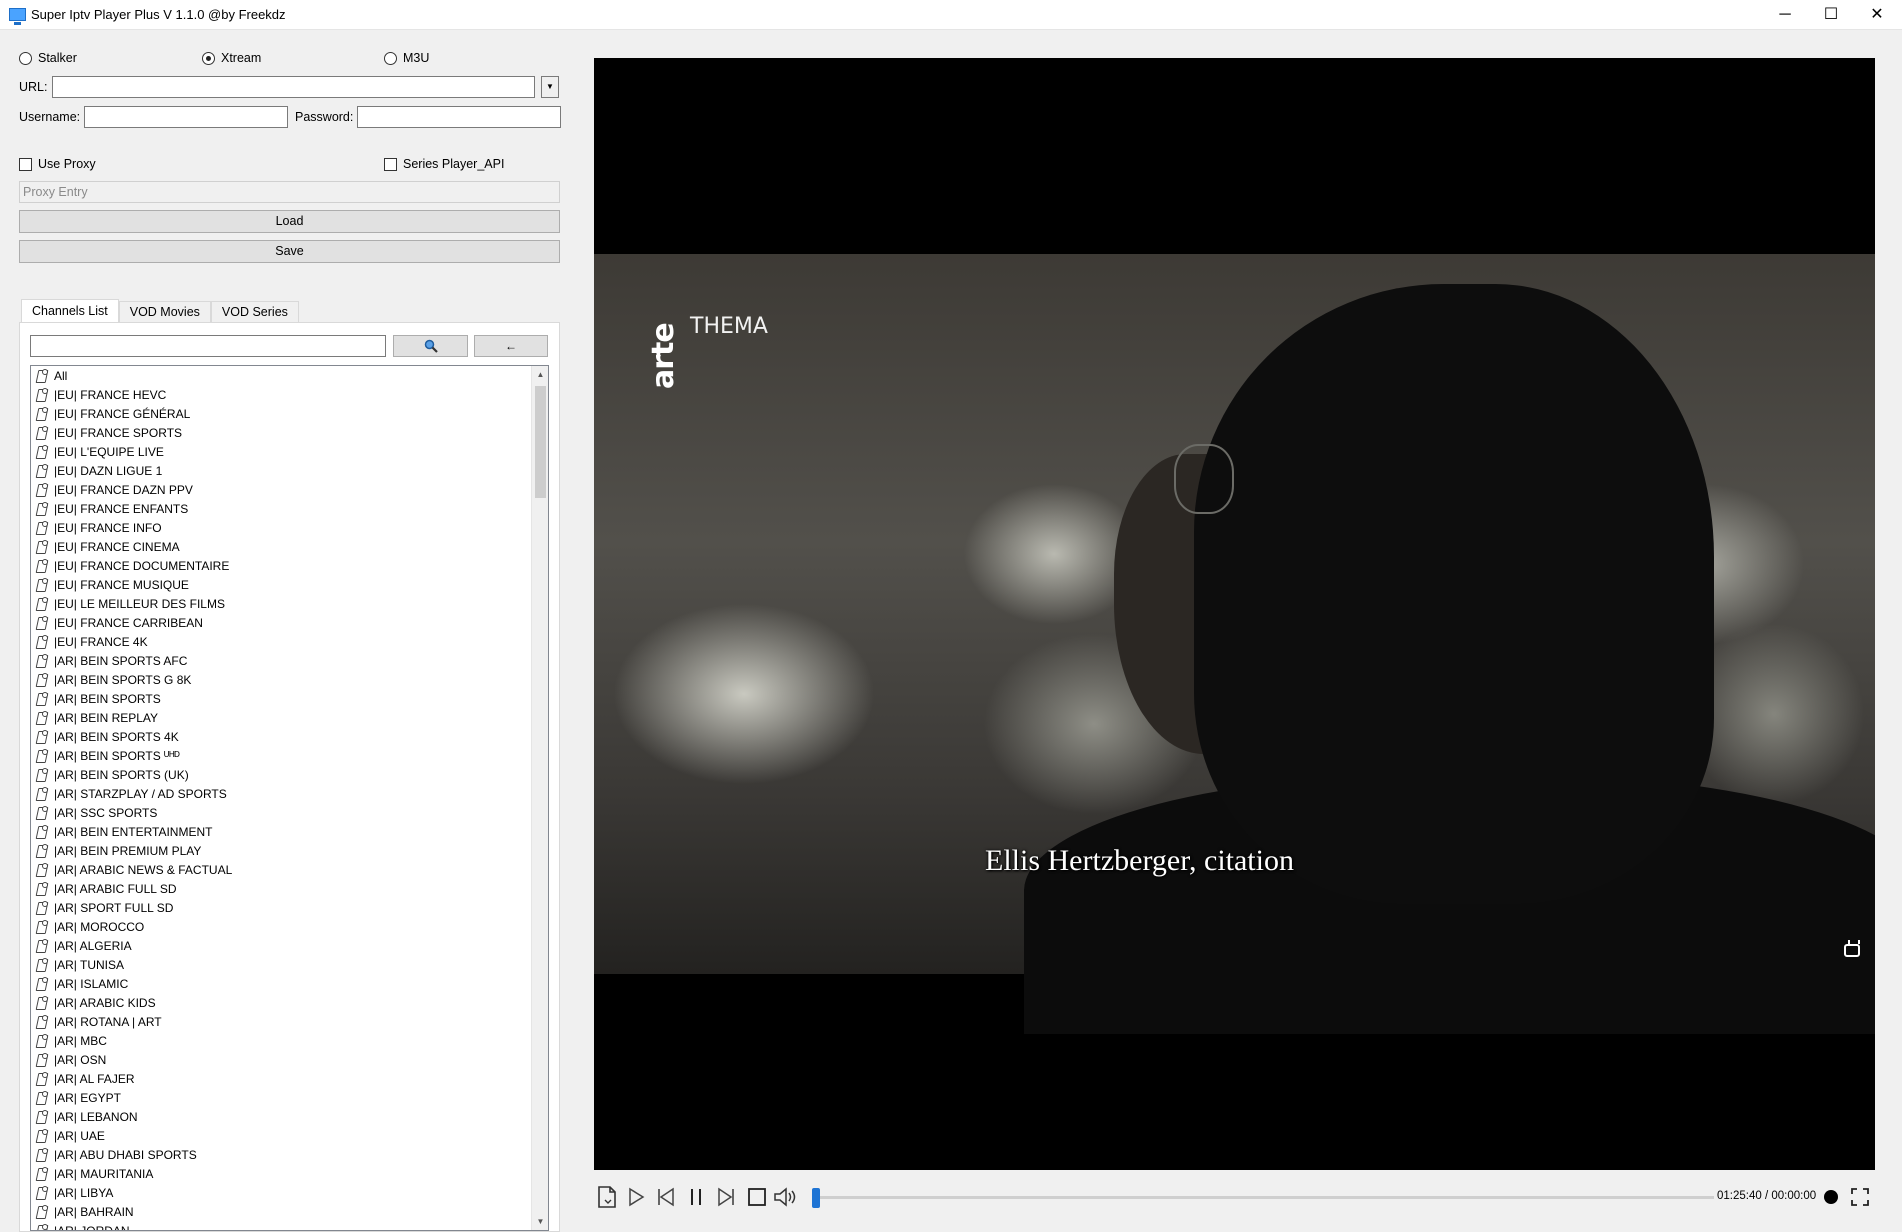 This screenshot has width=1902, height=1232. I want to click on list-item: |AR| LEBANON, so click(281, 1116).